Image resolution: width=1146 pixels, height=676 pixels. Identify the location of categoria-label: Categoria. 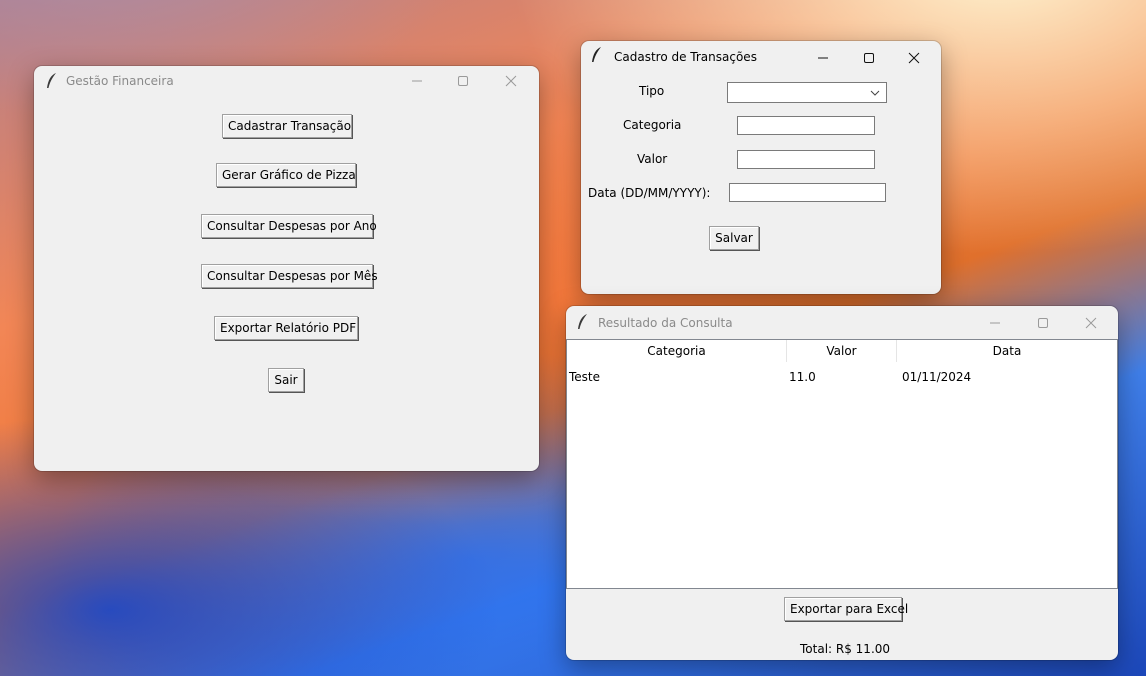
(652, 125).